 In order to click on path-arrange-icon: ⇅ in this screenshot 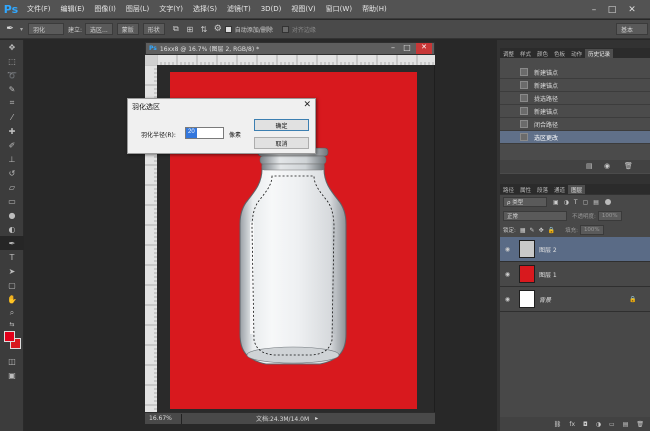, I will do `click(204, 29)`.